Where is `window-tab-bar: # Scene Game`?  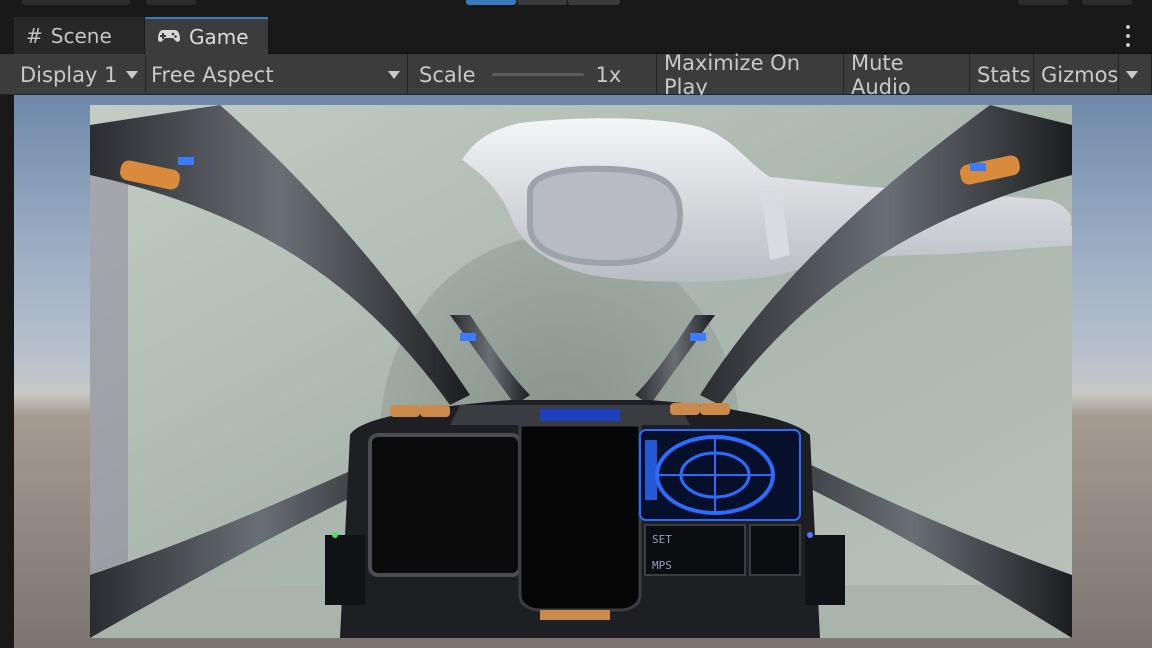
window-tab-bar: # Scene Game is located at coordinates (576, 34).